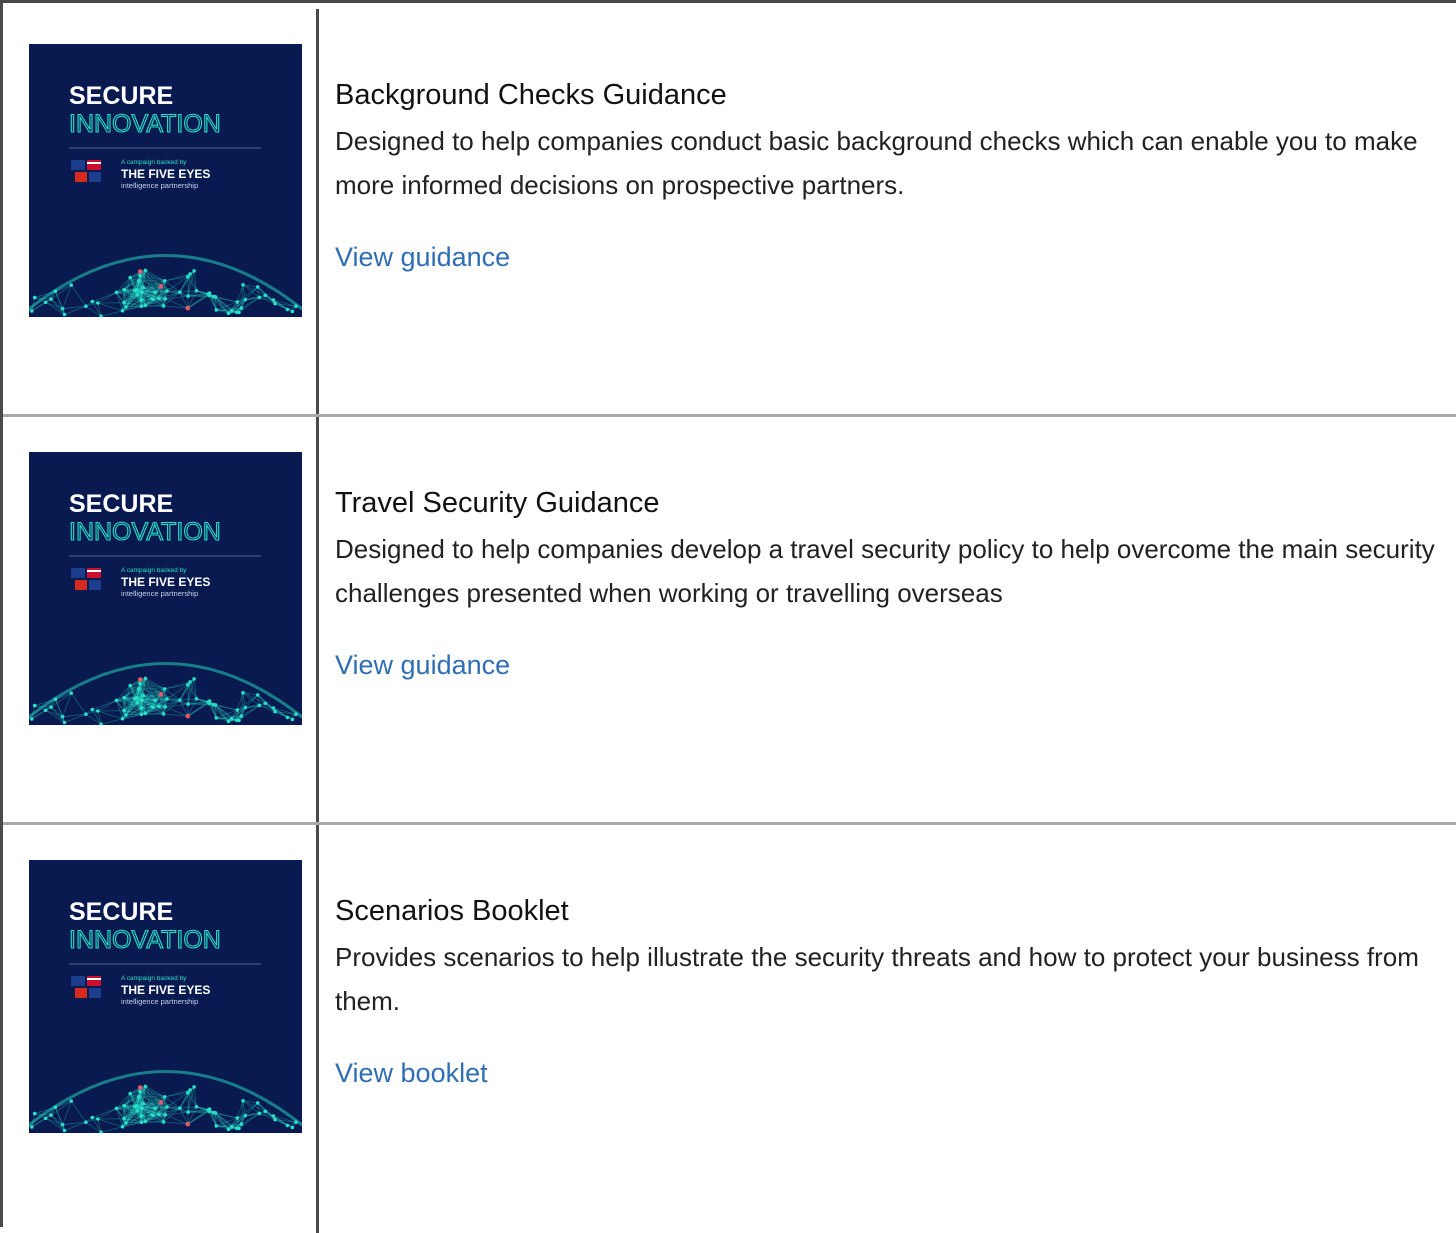  Describe the element at coordinates (497, 503) in the screenshot. I see `resource-title: Travel Security Guidance` at that location.